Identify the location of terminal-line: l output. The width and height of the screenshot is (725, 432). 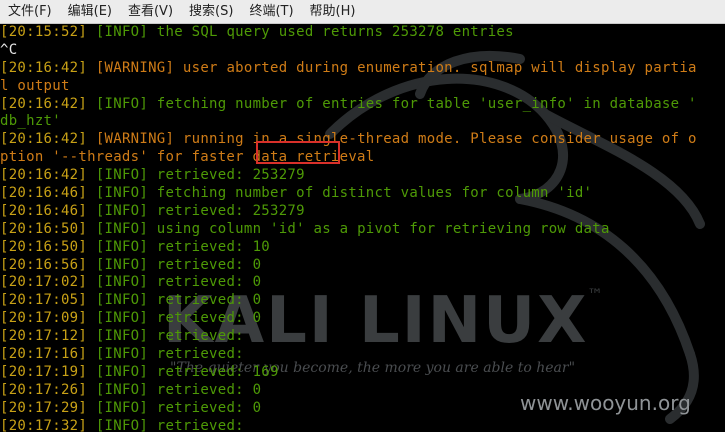
(362, 87).